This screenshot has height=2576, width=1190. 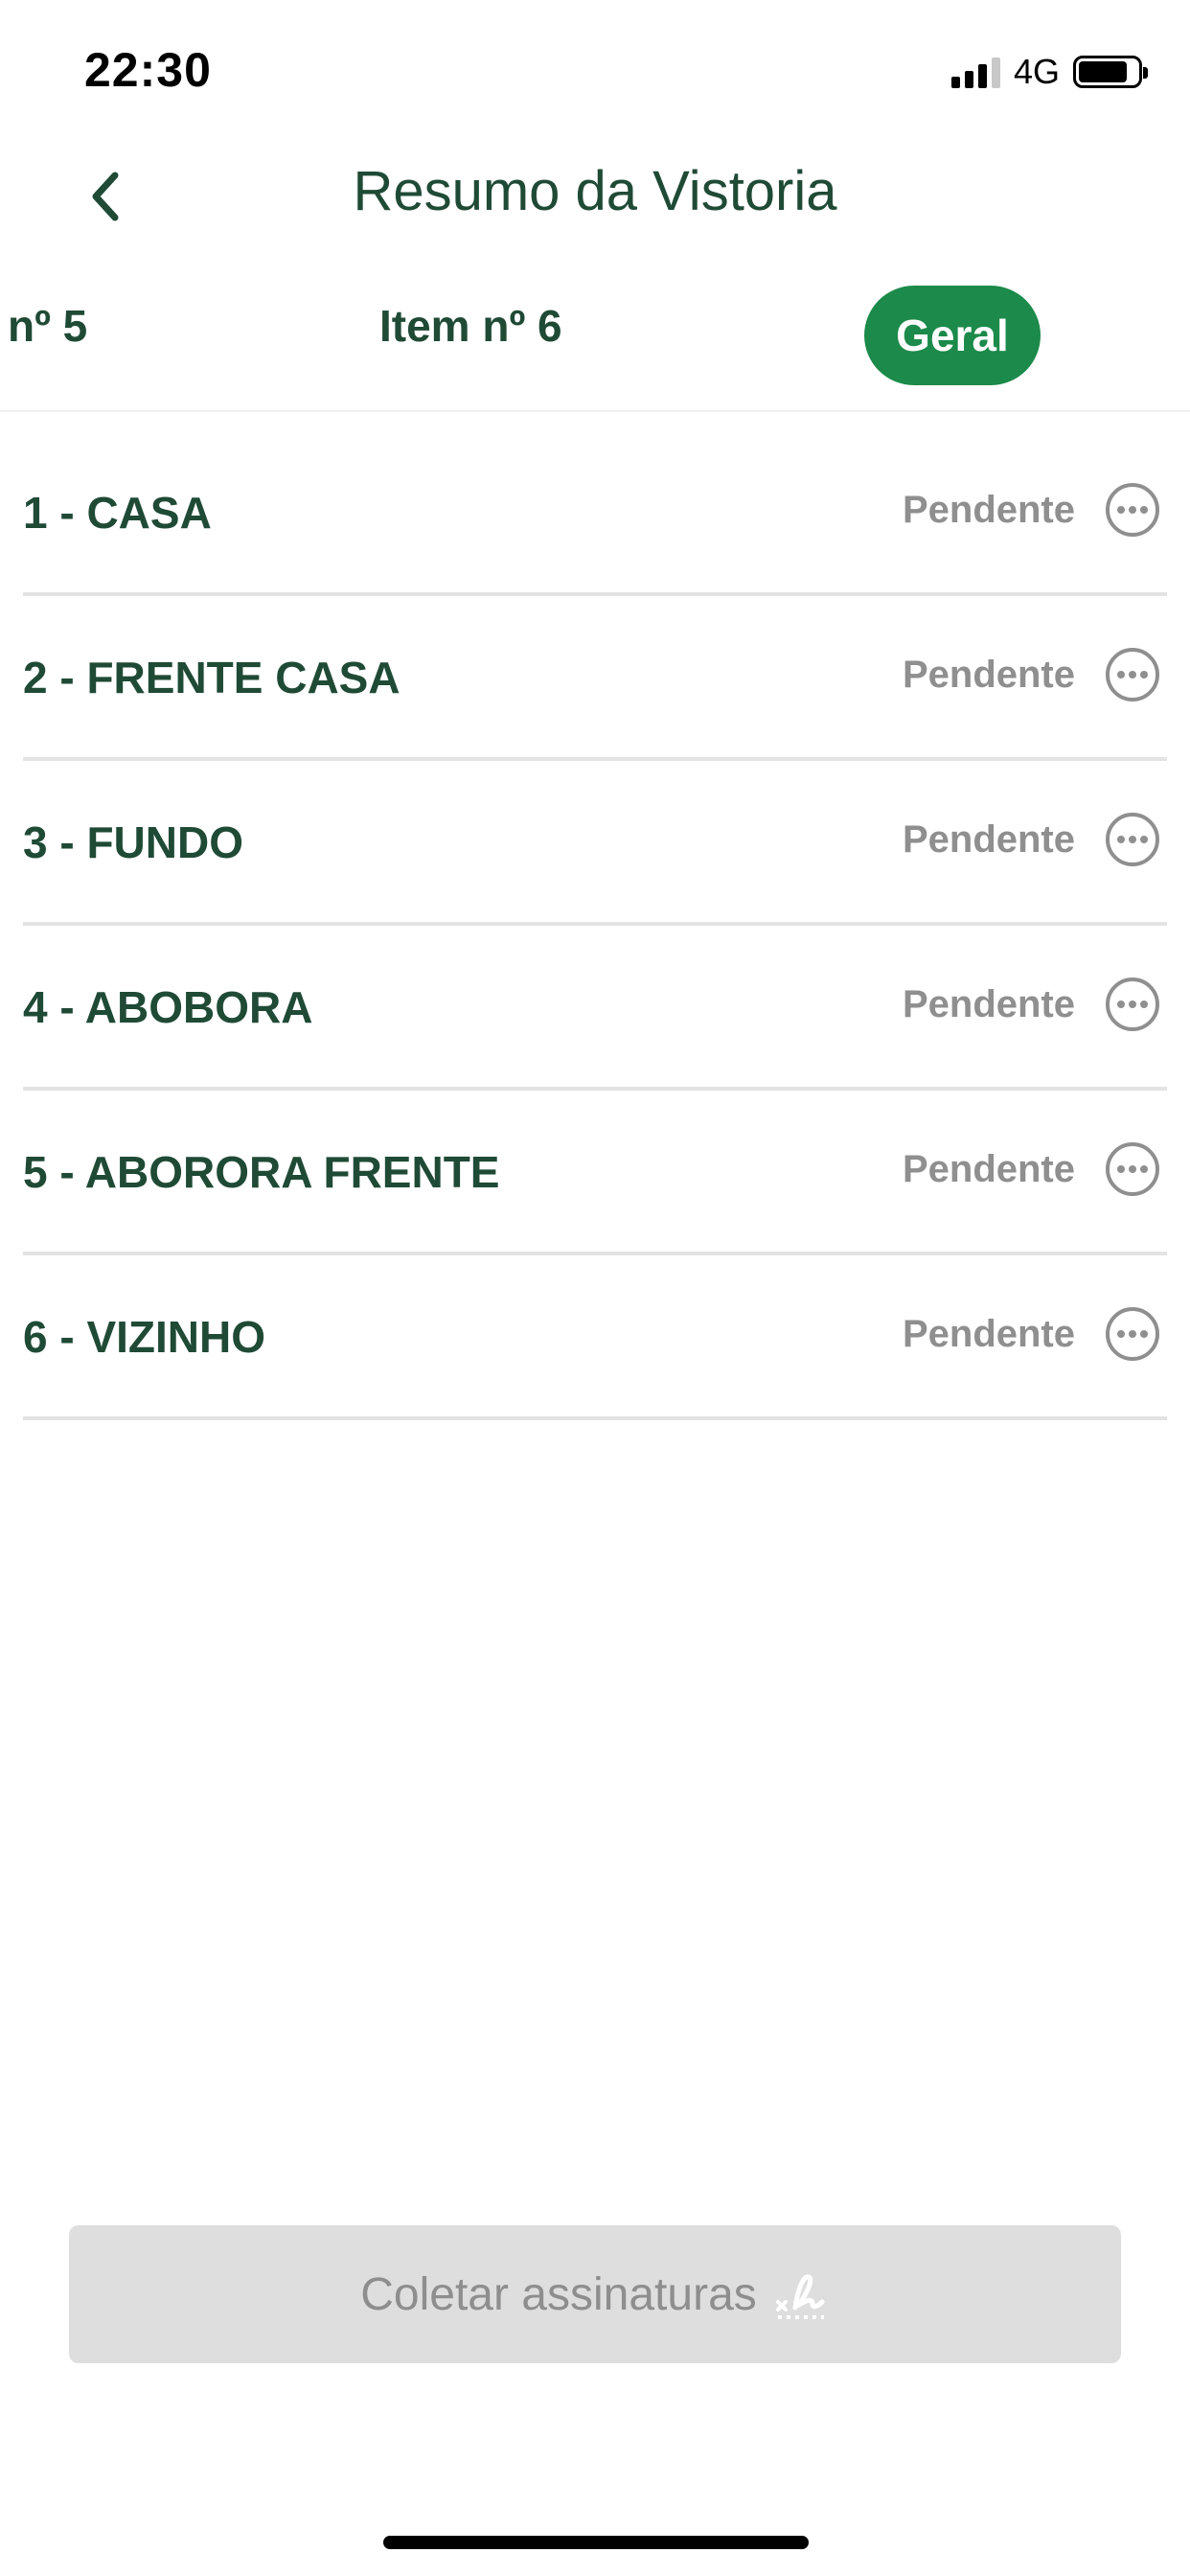 What do you see at coordinates (262, 1172) in the screenshot?
I see `item-title: 5 - ABORORA FRENTE` at bounding box center [262, 1172].